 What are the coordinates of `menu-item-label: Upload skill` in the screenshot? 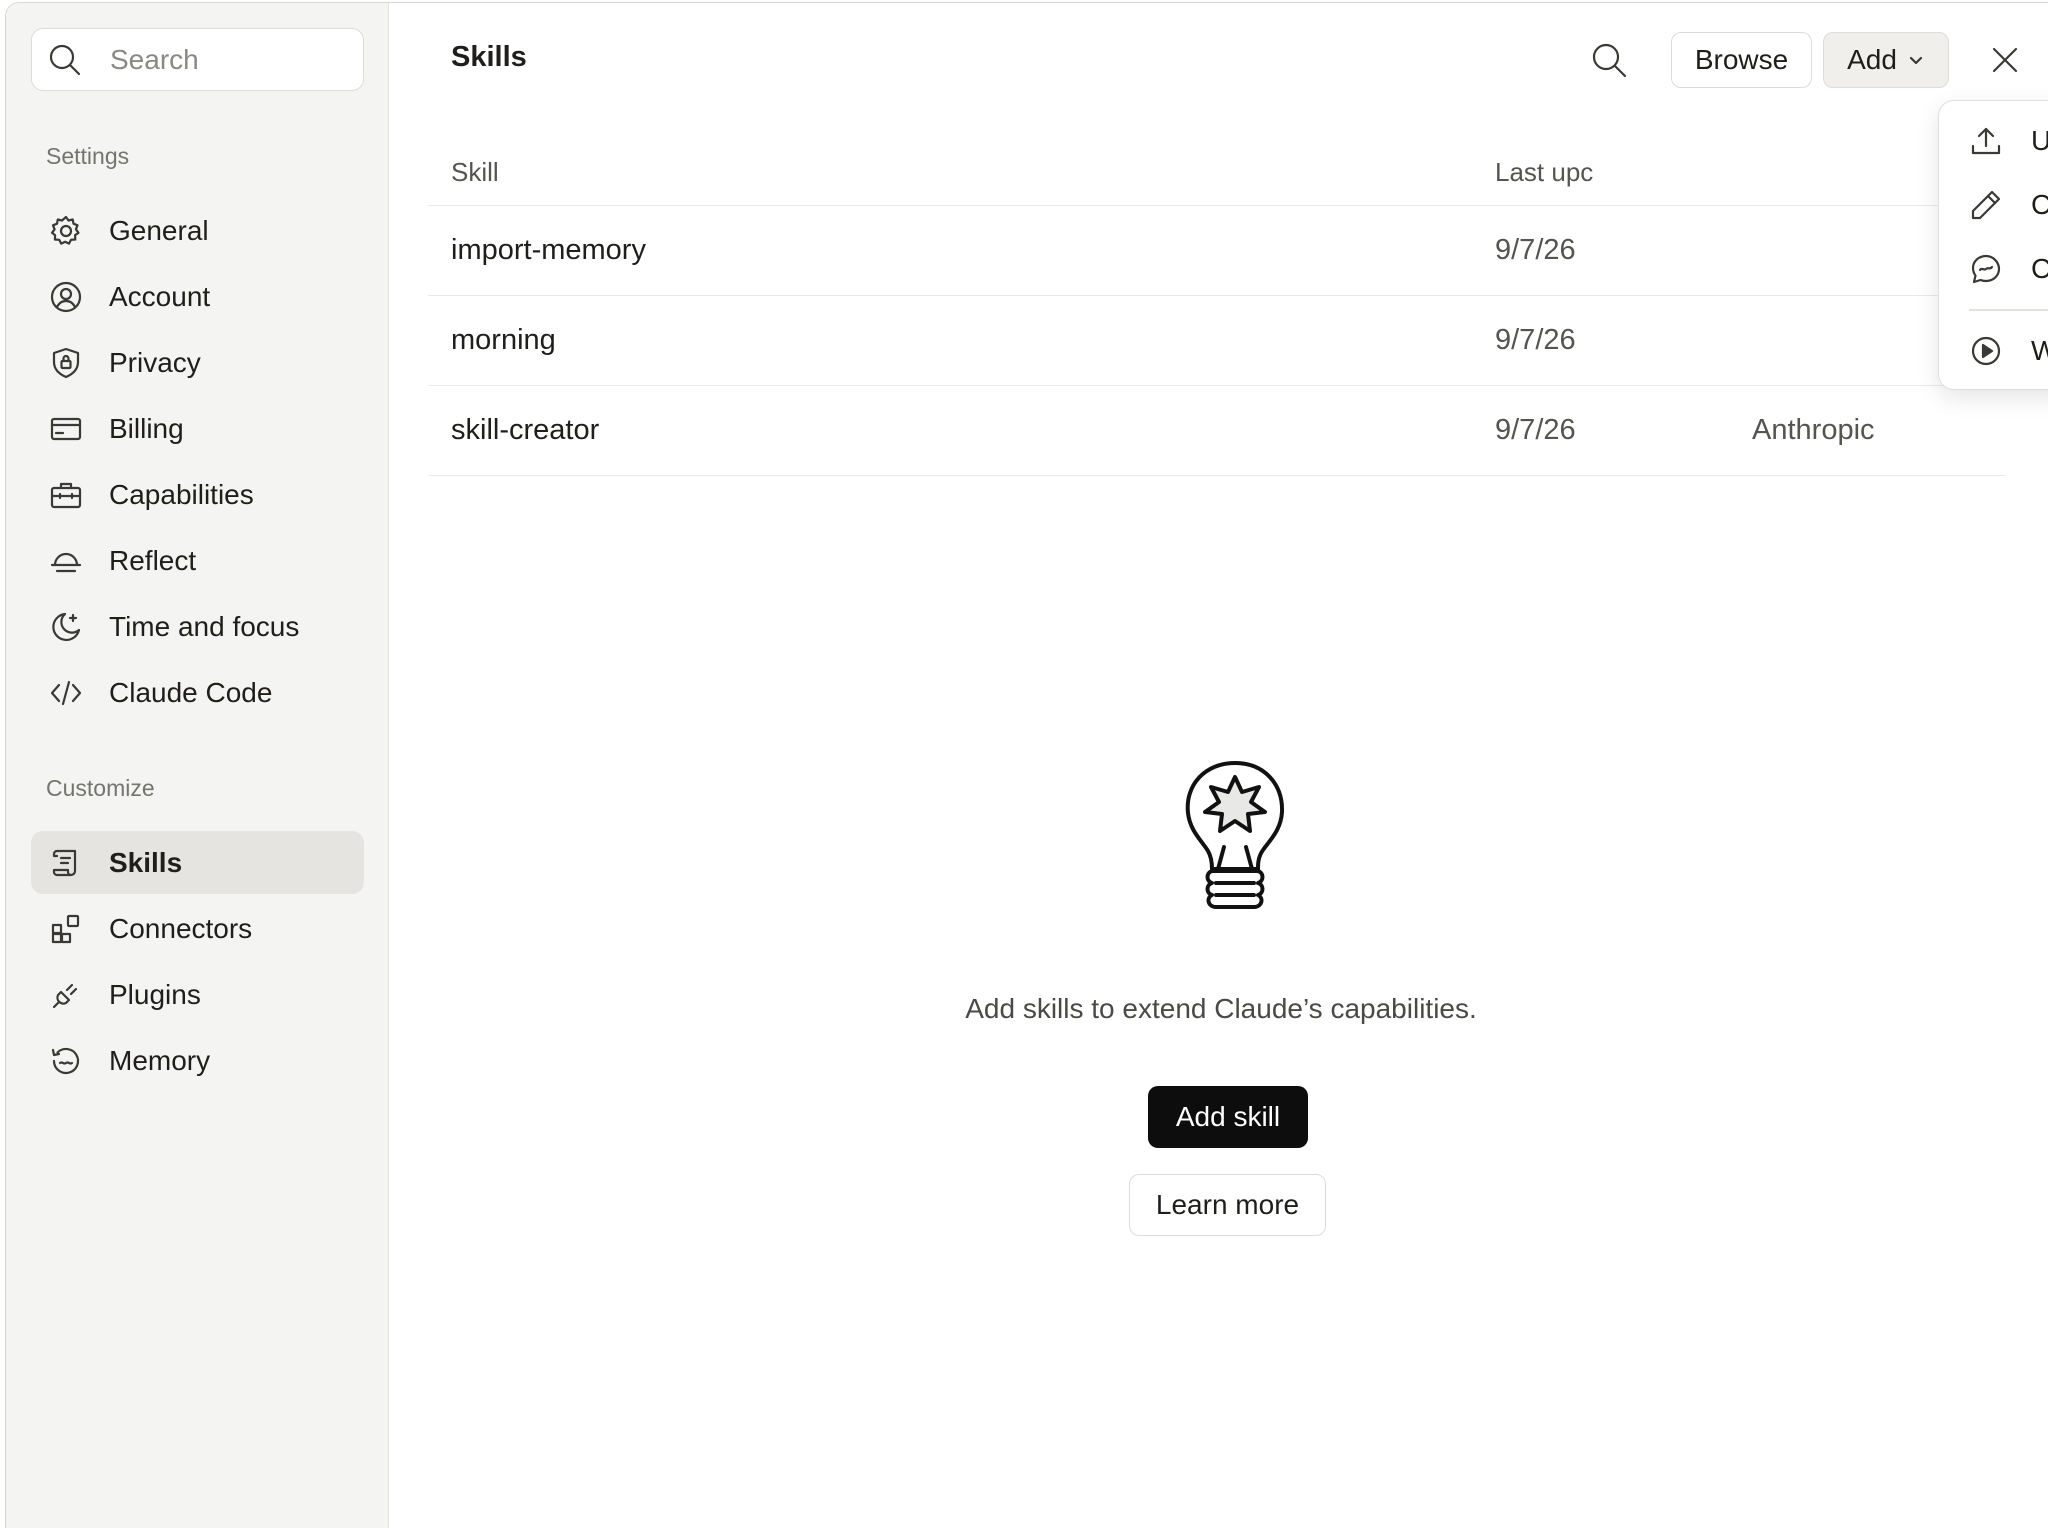 It's located at (2039, 141).